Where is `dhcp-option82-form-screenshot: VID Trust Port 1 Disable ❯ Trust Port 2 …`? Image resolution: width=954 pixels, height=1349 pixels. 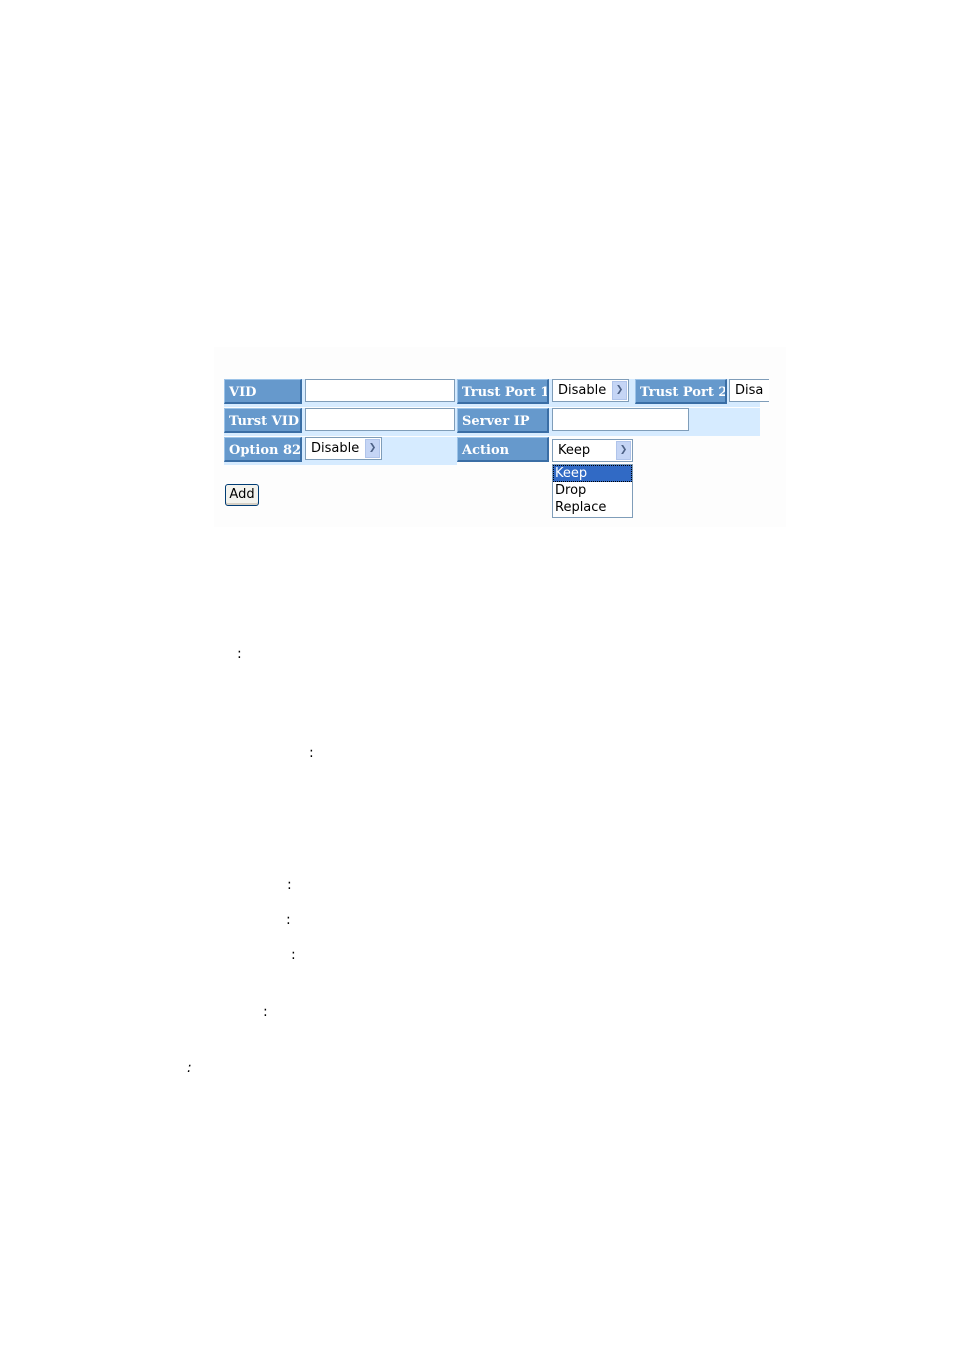
dhcp-option82-form-screenshot: VID Trust Port 1 Disable ❯ Trust Port 2 … is located at coordinates (500, 437).